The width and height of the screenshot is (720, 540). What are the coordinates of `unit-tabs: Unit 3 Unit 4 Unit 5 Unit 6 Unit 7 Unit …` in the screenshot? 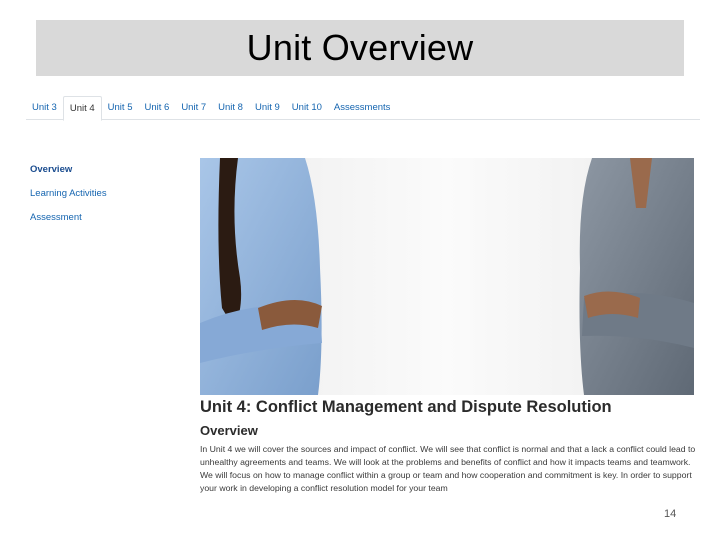 It's located at (363, 108).